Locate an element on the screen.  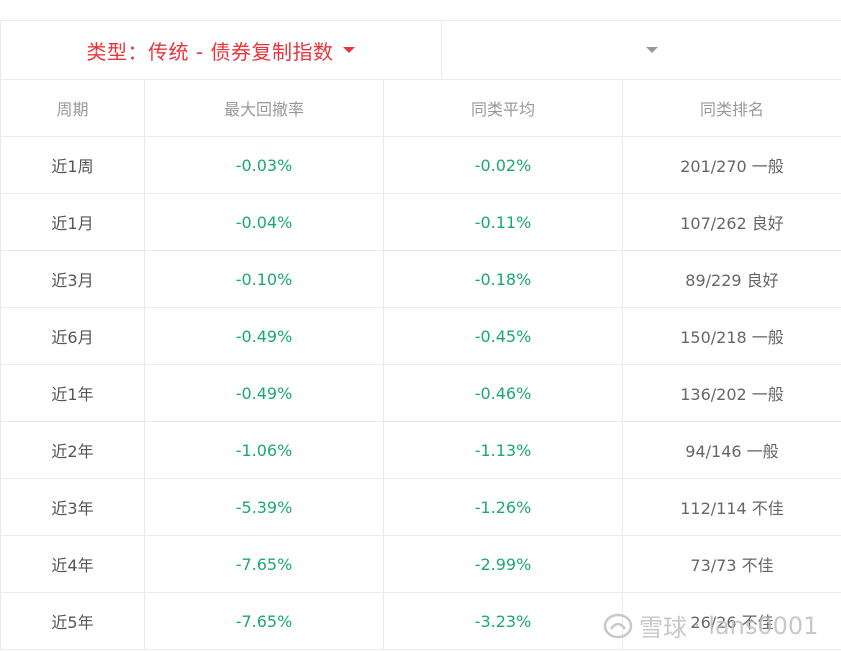
table-row: 近2年 -1.06% -1.13% 94/146 一般 is located at coordinates (420, 450).